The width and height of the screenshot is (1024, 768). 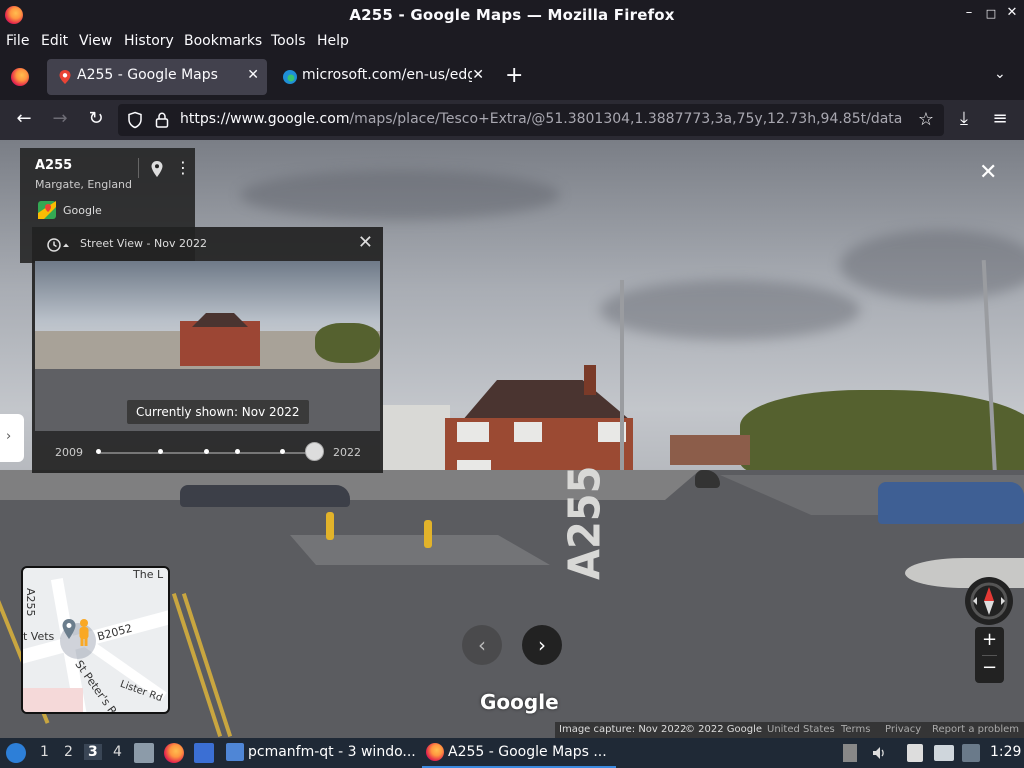 I want to click on place-name: A255, so click(x=53, y=165).